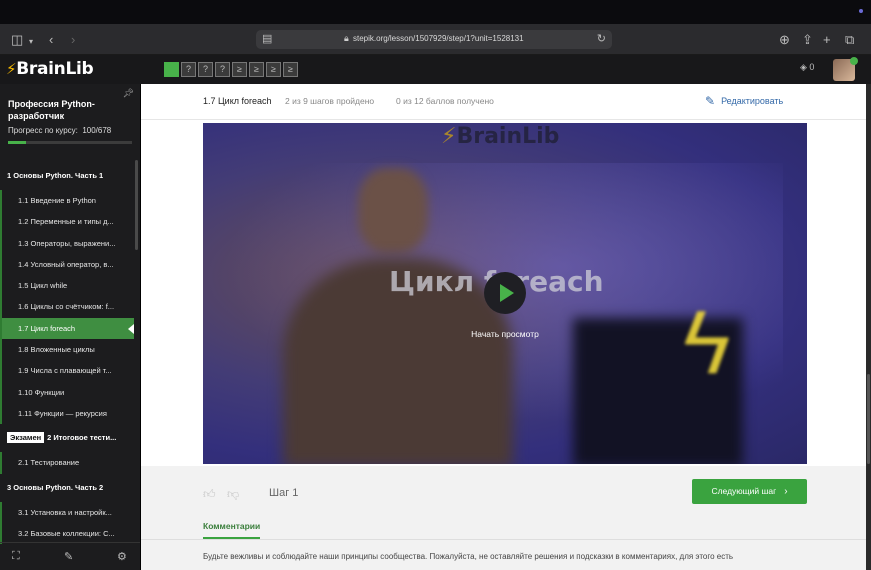 The width and height of the screenshot is (871, 570). What do you see at coordinates (205, 69) in the screenshot?
I see `step-4-quiz: ?` at bounding box center [205, 69].